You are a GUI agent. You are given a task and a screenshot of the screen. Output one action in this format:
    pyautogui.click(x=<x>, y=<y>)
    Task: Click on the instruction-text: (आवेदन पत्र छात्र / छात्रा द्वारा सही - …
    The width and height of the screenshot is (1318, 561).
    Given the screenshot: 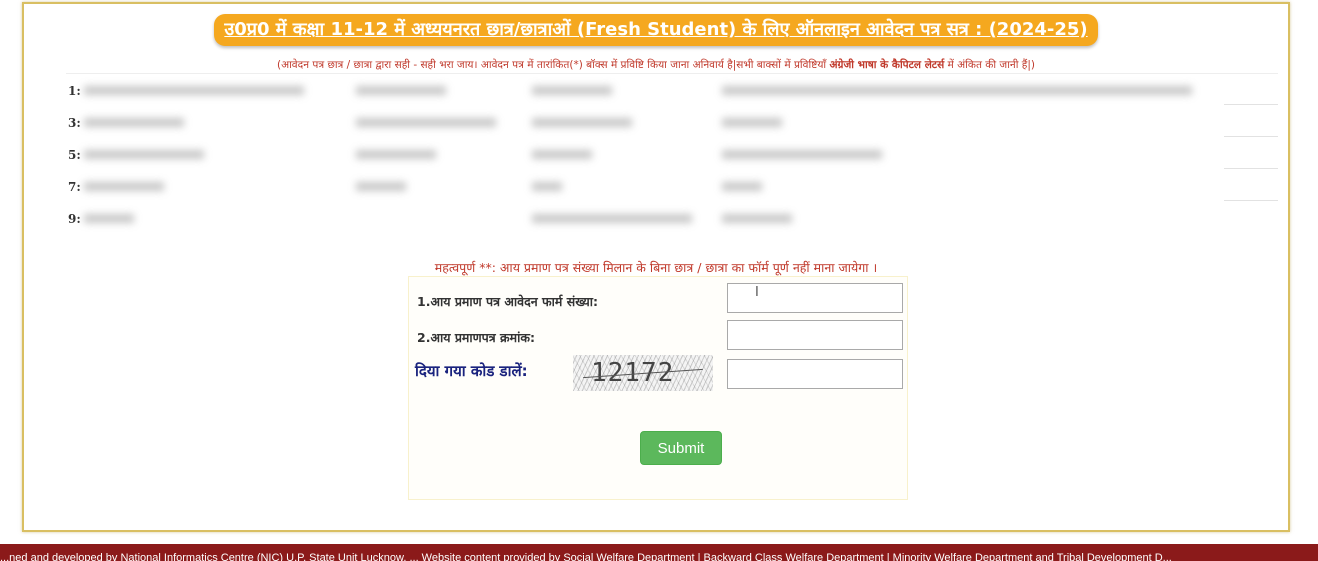 What is the action you would take?
    pyautogui.click(x=656, y=65)
    